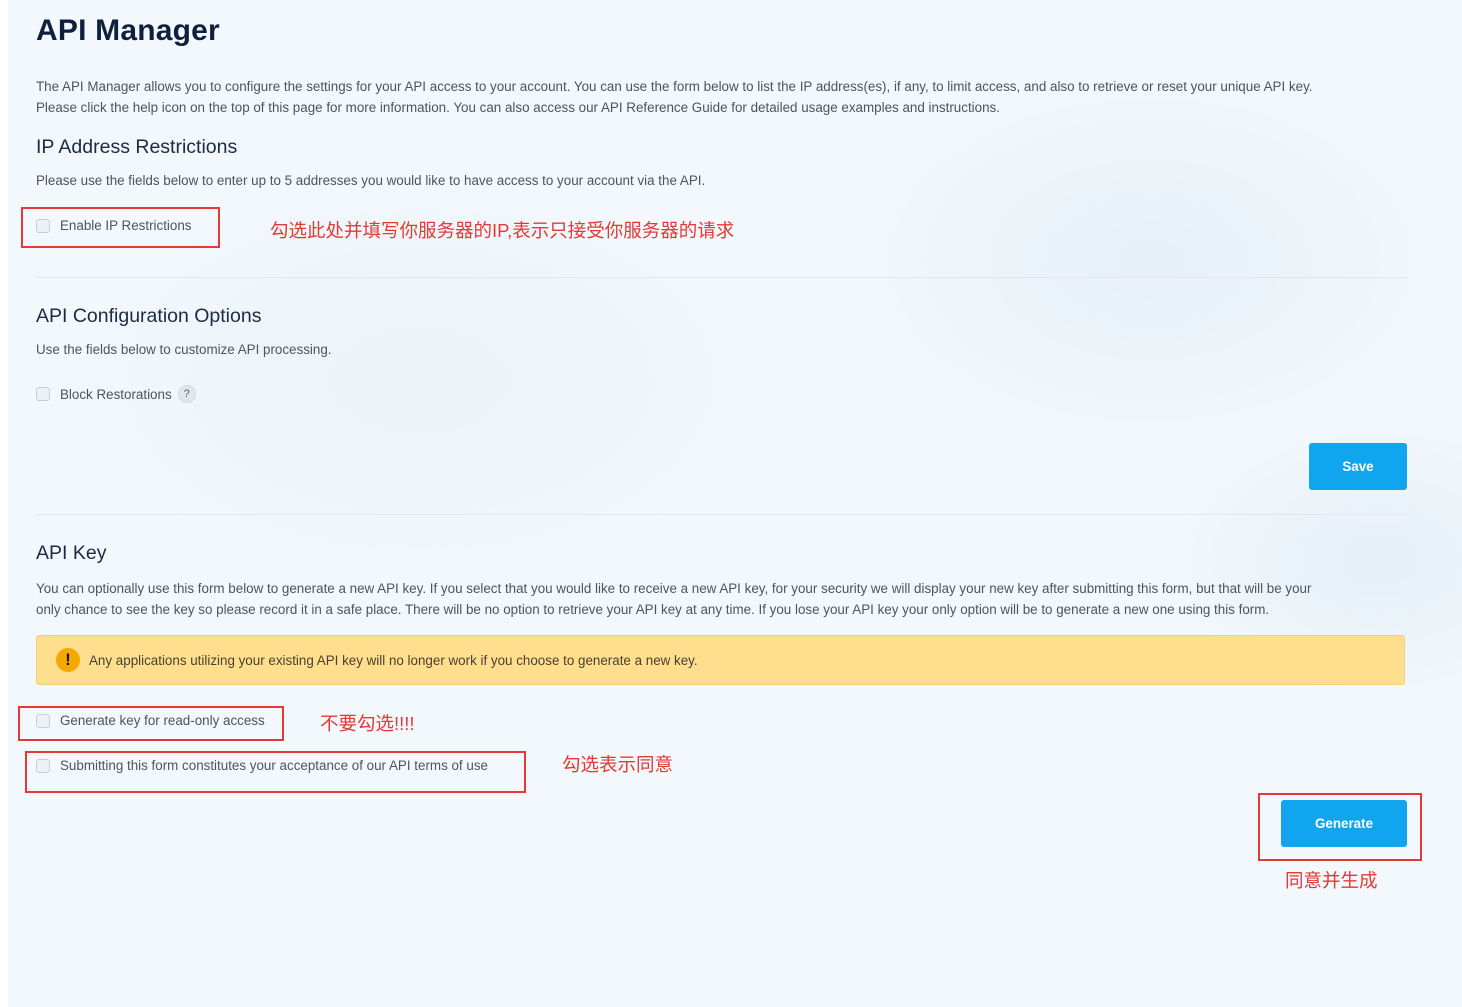 This screenshot has height=1007, width=1462. Describe the element at coordinates (186, 394) in the screenshot. I see `help-icon: ?` at that location.